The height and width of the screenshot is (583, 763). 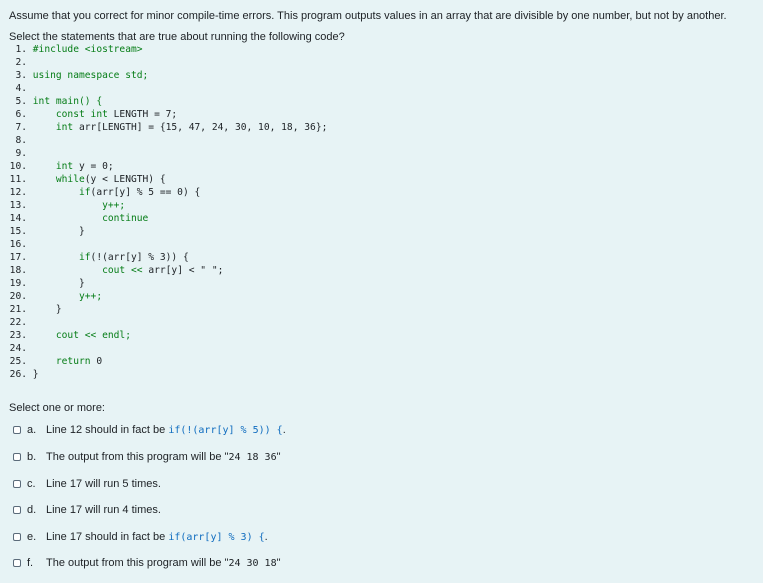 I want to click on code-line: 26. }, so click(x=168, y=374).